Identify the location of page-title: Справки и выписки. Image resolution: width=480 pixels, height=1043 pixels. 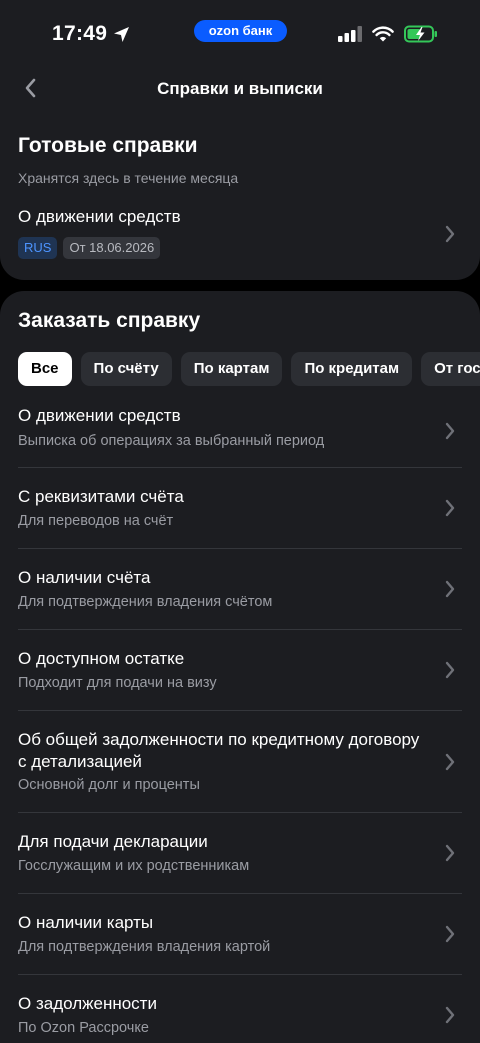
(240, 88).